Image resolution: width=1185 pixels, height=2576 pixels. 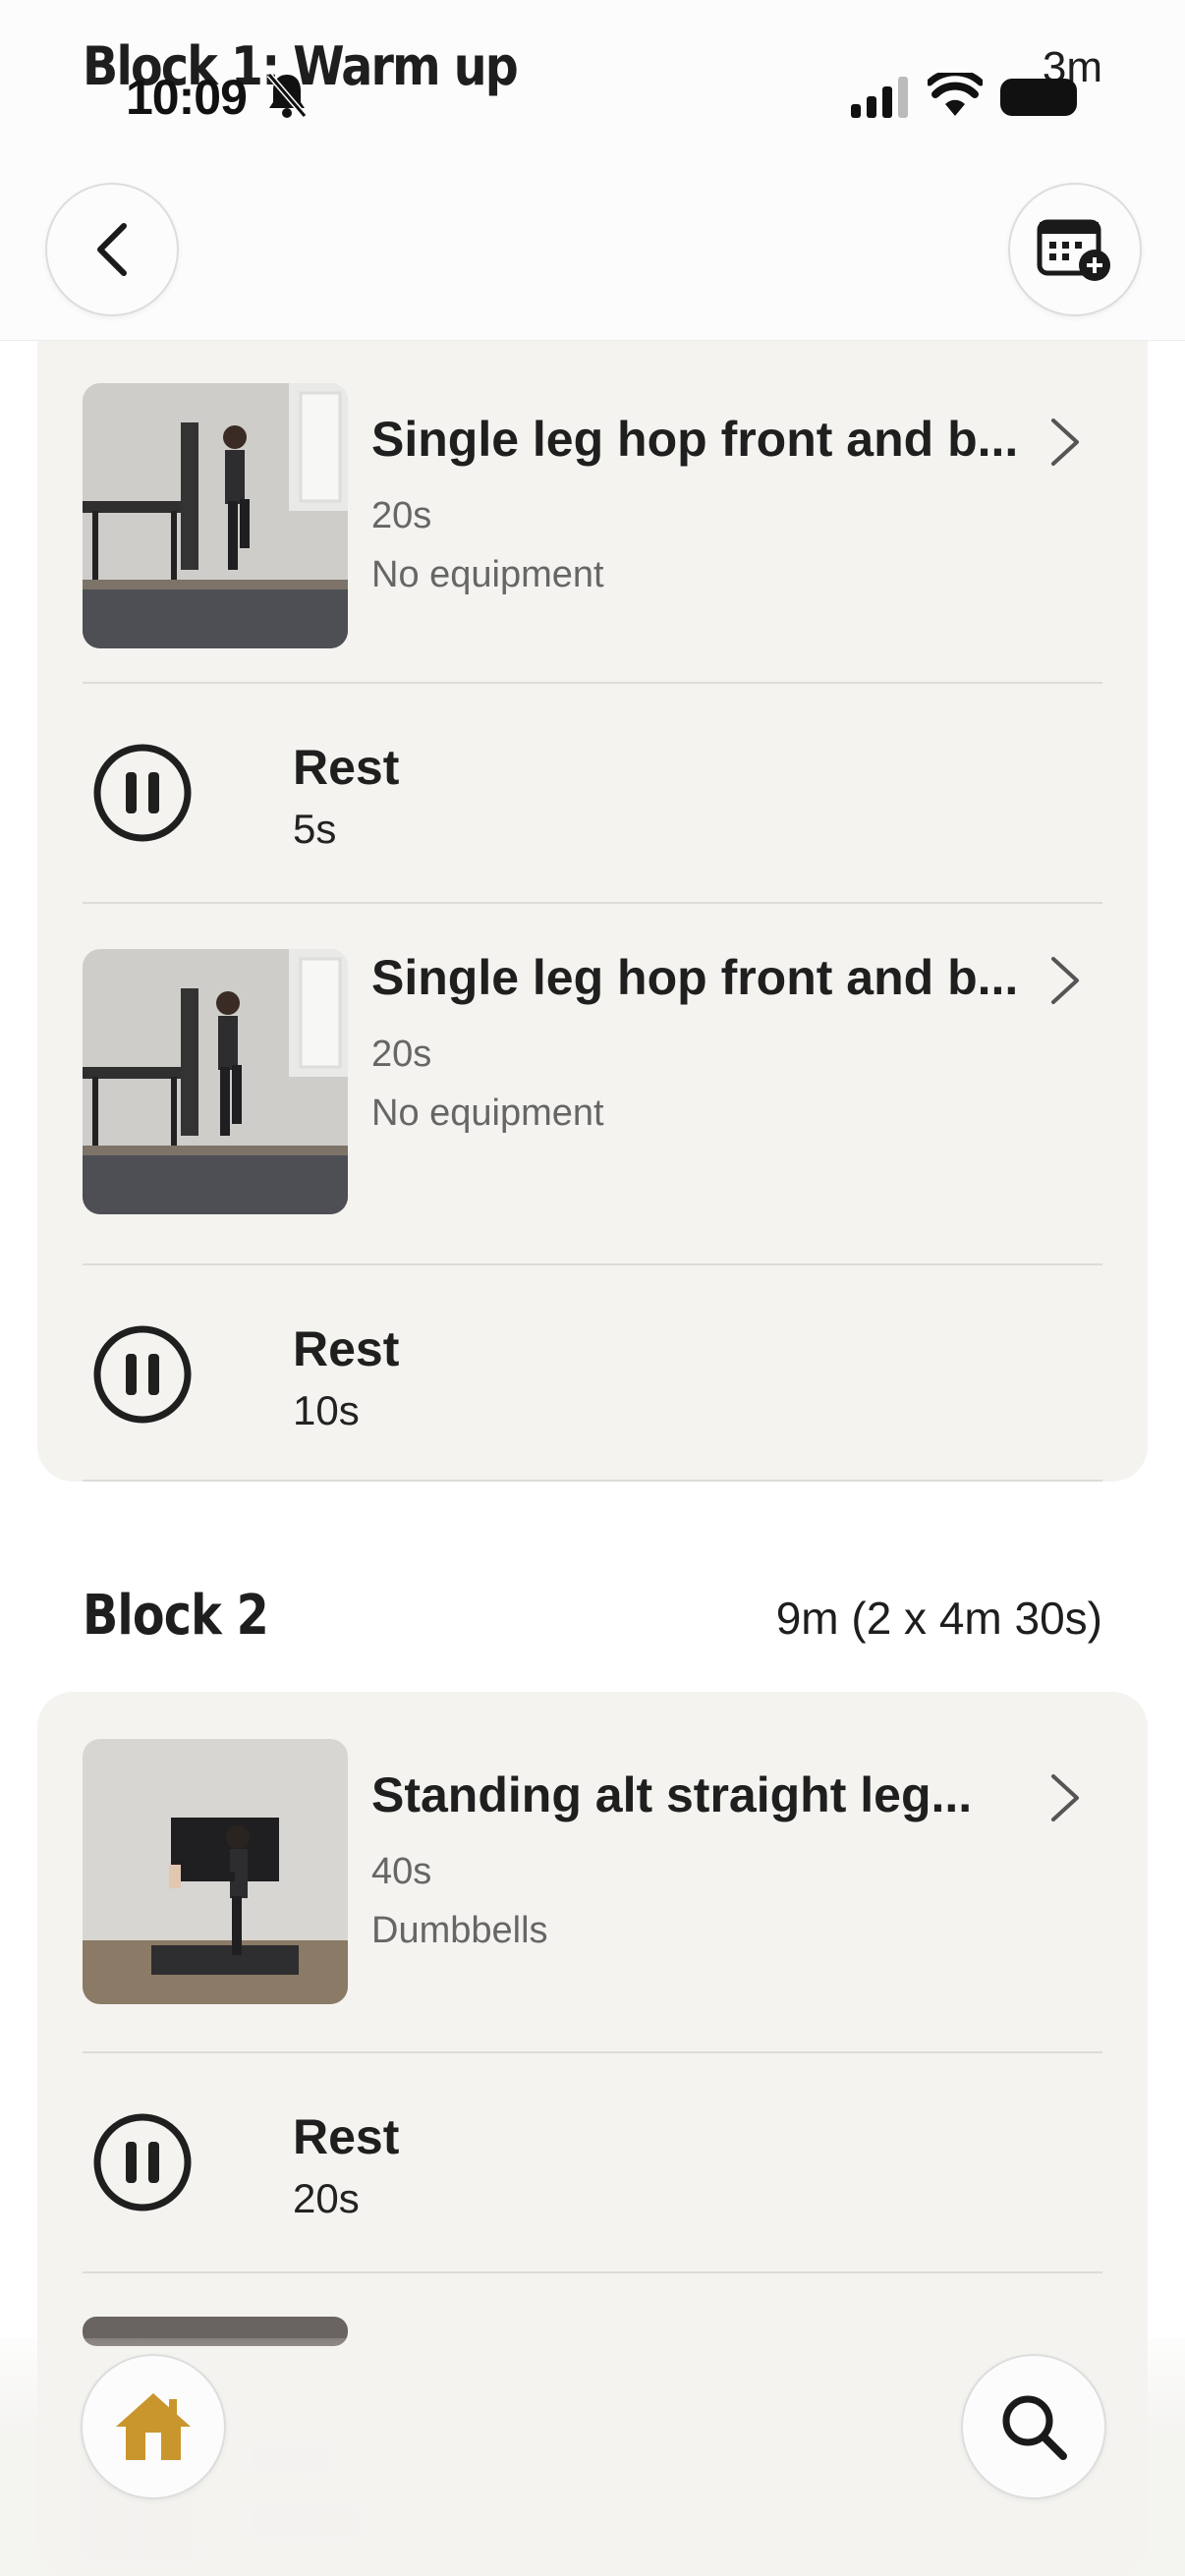 What do you see at coordinates (592, 1373) in the screenshot?
I see `rest-row: Rest 10s` at bounding box center [592, 1373].